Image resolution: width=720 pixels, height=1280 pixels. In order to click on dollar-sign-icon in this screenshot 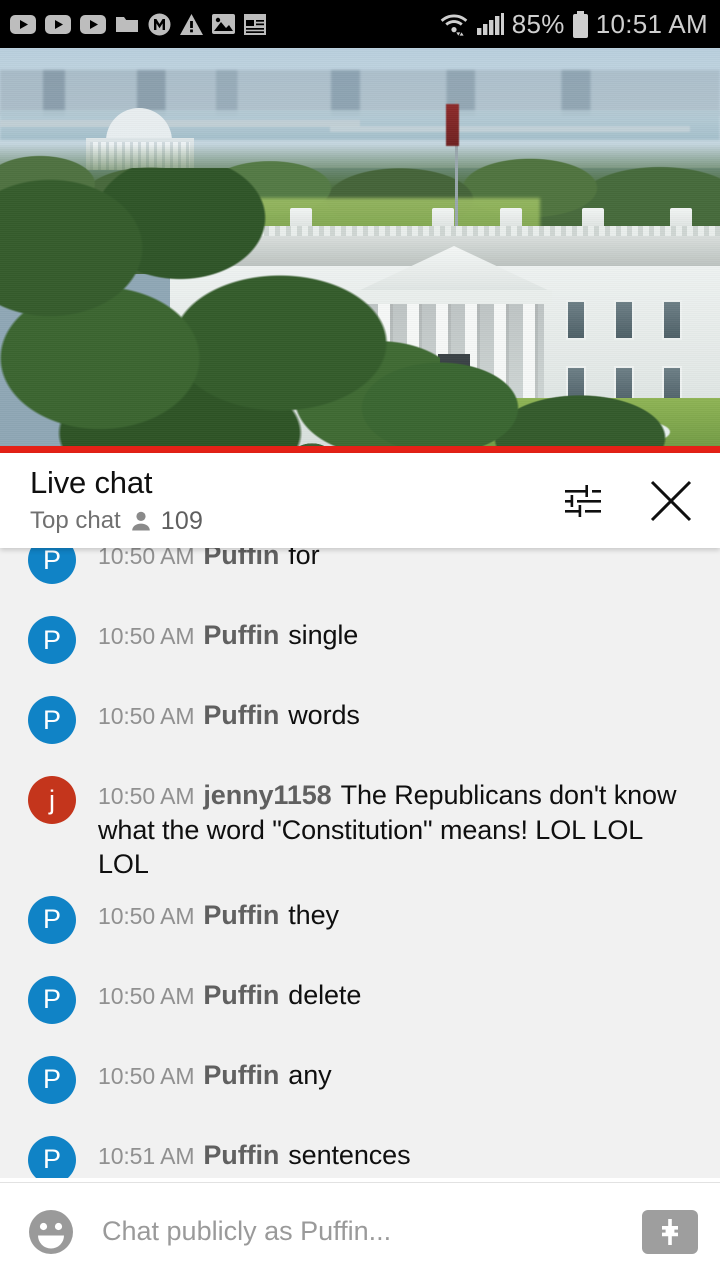, I will do `click(670, 1231)`.